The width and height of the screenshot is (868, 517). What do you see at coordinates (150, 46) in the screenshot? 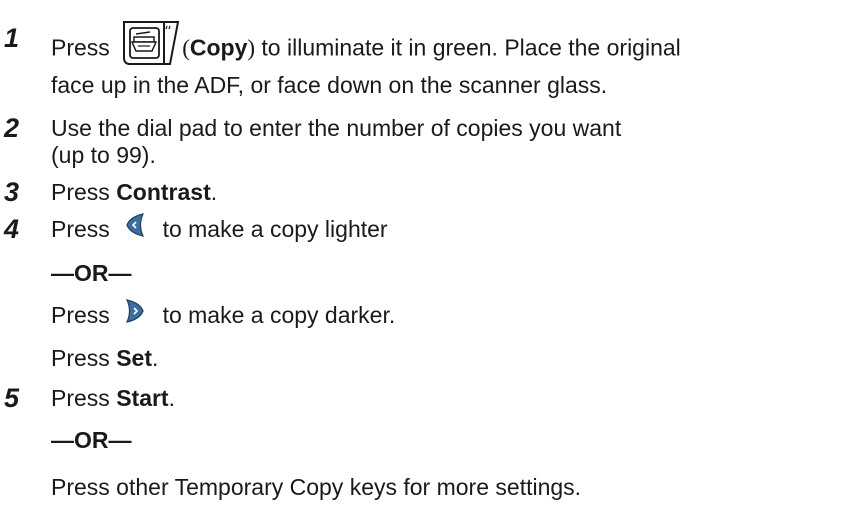
I see `copy-key-icon` at bounding box center [150, 46].